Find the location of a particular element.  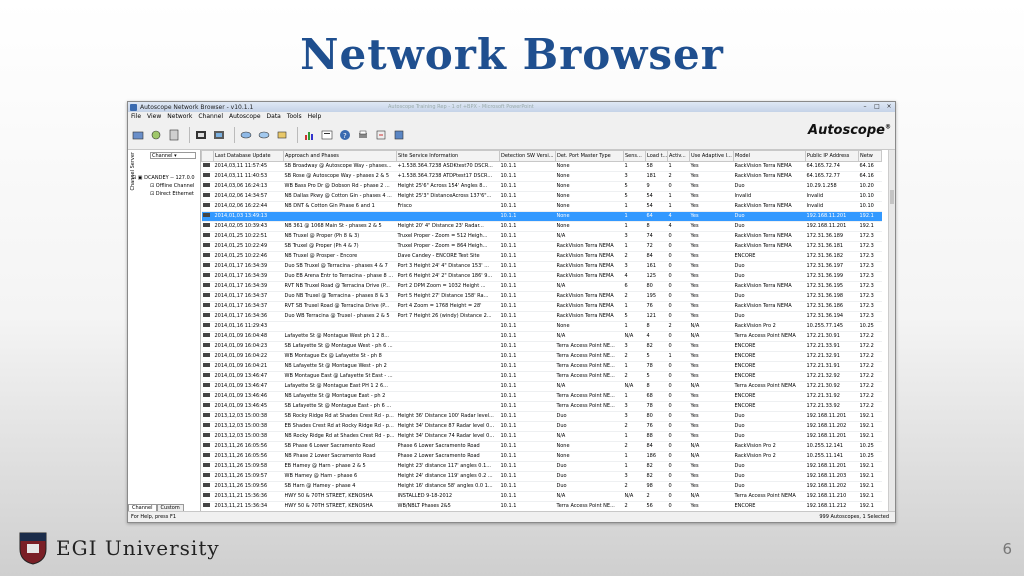

table-cell: 2013,11,26 15:09:57 is located at coordinates (248, 476).